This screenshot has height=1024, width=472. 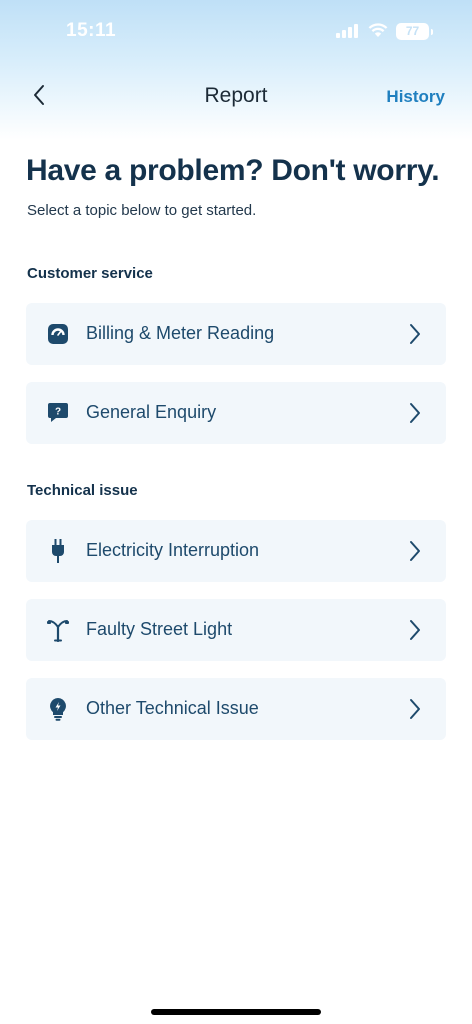 What do you see at coordinates (172, 708) in the screenshot?
I see `topic-label: Other Technical Issue` at bounding box center [172, 708].